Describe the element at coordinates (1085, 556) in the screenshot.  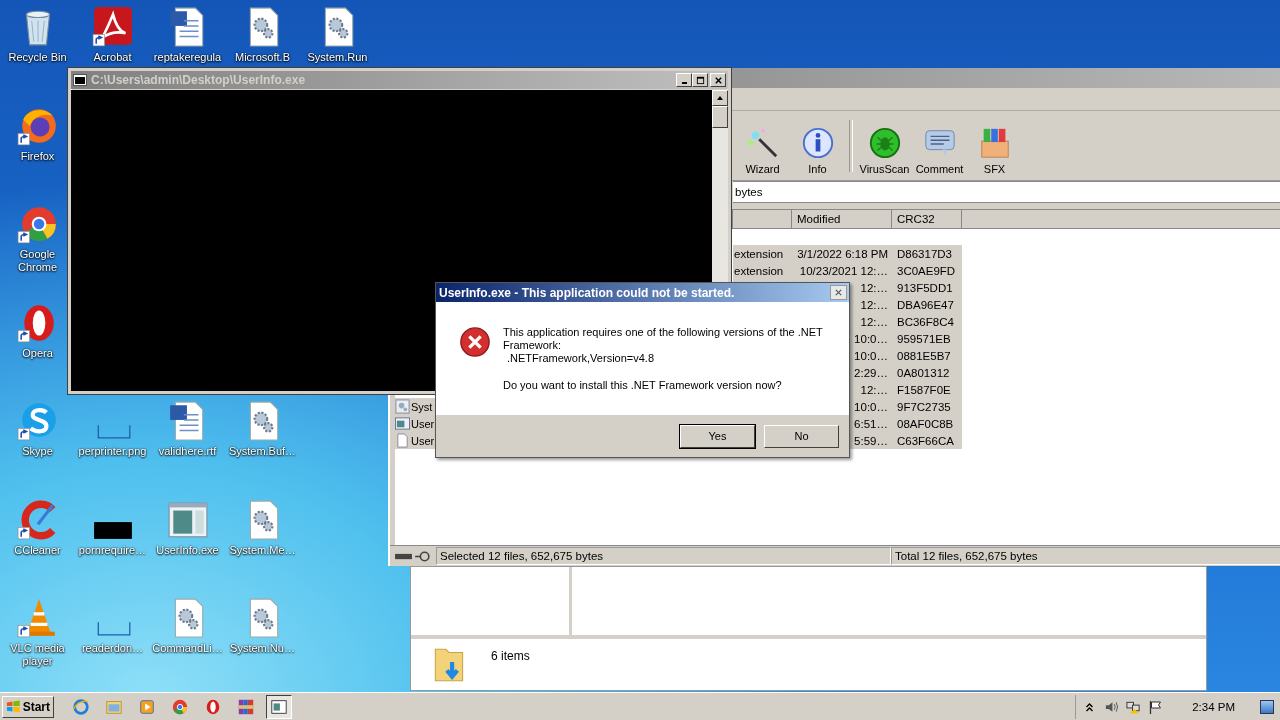
I see `status-text: Total 12 files, 652,675 bytes` at that location.